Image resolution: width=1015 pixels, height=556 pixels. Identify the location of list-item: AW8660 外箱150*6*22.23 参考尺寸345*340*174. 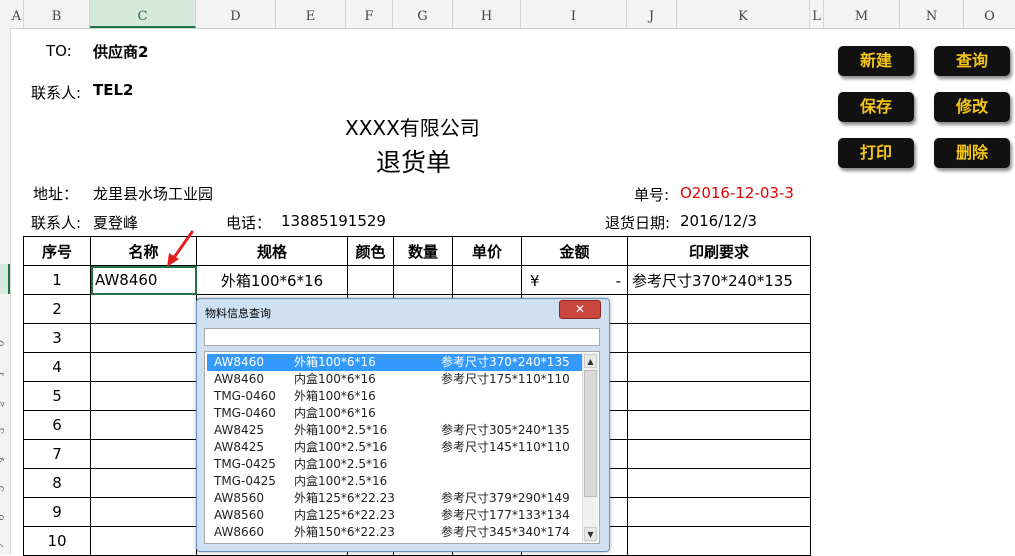
(395, 532).